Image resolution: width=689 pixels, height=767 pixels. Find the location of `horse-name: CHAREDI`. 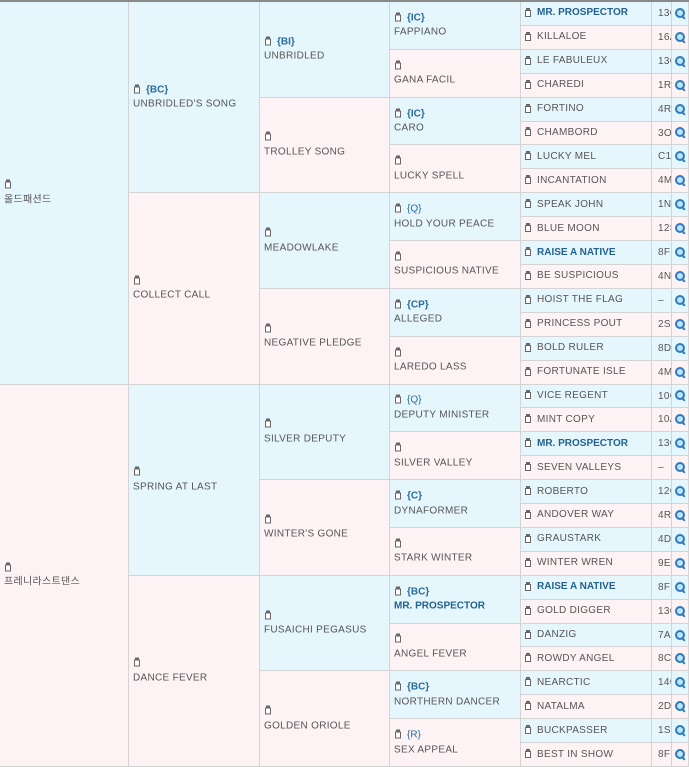

horse-name: CHAREDI is located at coordinates (560, 85).